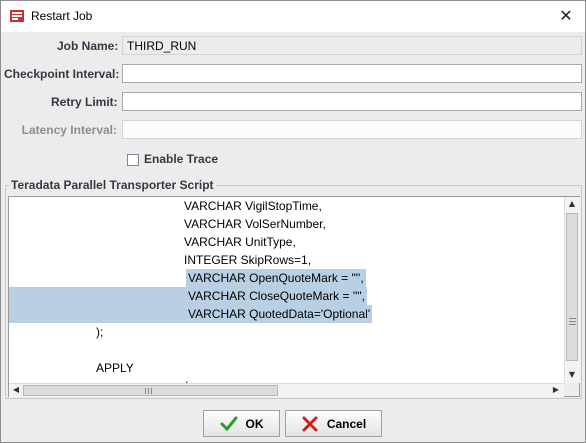  What do you see at coordinates (241, 423) in the screenshot?
I see `ok-button: OK` at bounding box center [241, 423].